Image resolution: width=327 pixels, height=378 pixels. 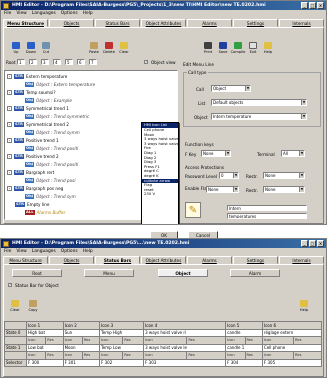 What do you see at coordinates (244, 347) in the screenshot?
I see `table-cell: candle 1` at bounding box center [244, 347].